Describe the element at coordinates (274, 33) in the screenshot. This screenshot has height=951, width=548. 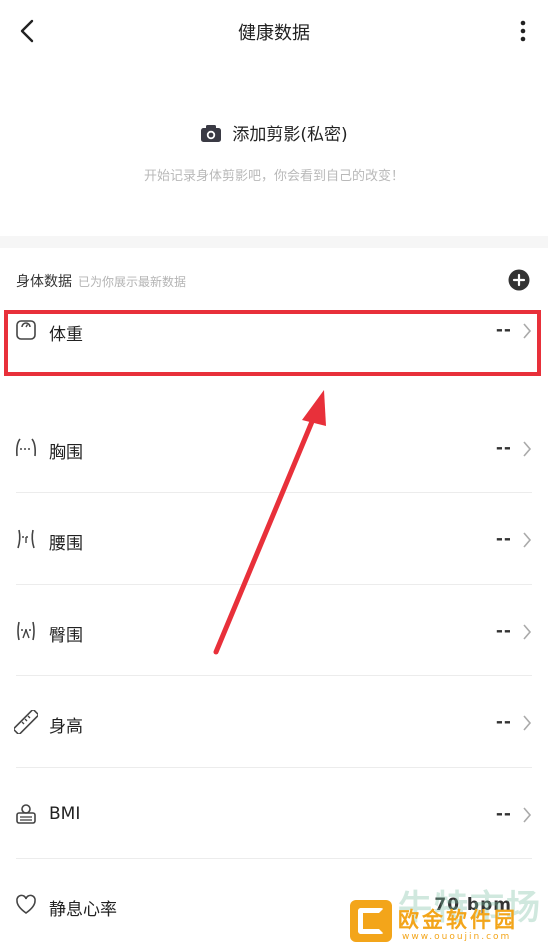
I see `page-title: 健康数据` at that location.